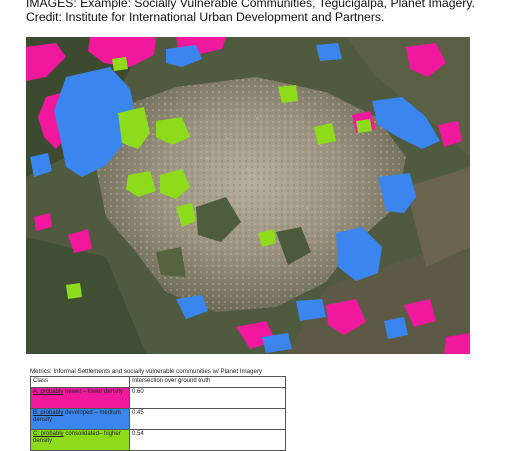 The width and height of the screenshot is (530, 451). I want to click on class-a-desc: newer – lower density, so click(93, 392).